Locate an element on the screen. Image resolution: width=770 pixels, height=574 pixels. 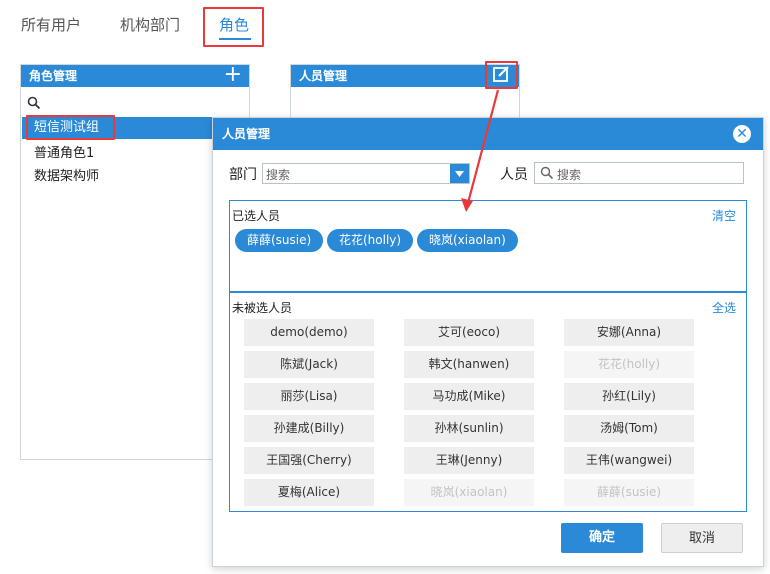
dept-label: 部门 is located at coordinates (243, 175).